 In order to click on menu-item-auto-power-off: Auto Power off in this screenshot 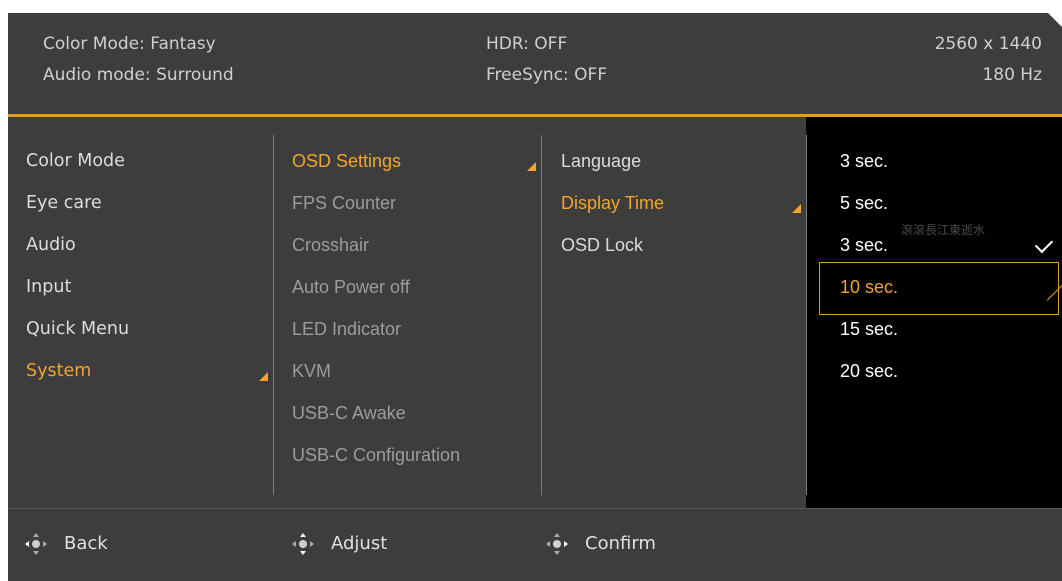, I will do `click(351, 287)`.